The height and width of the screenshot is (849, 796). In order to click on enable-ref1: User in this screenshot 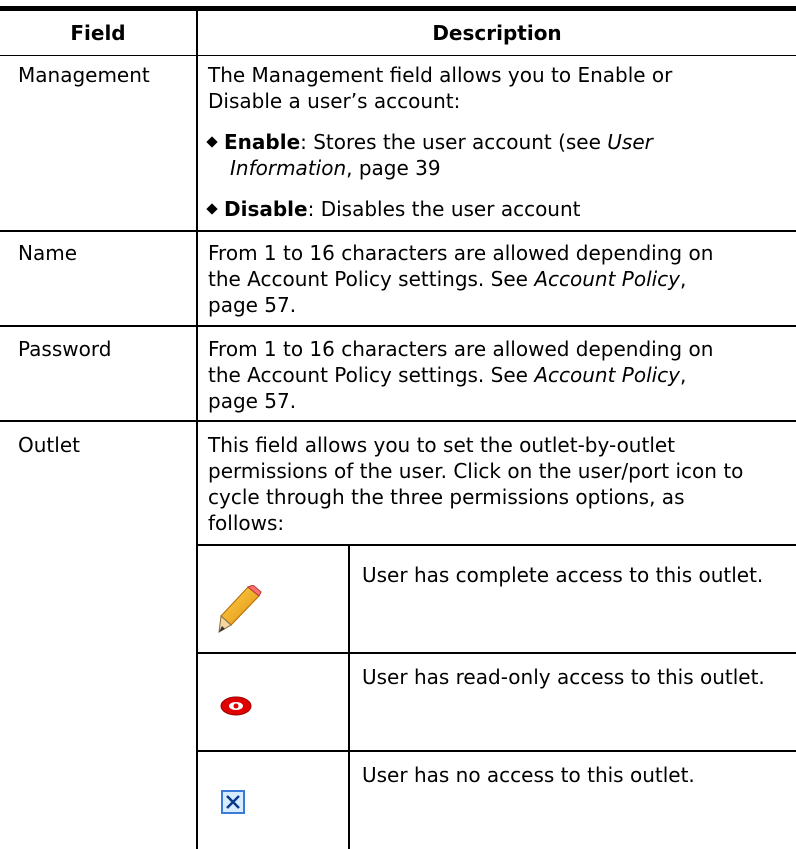, I will do `click(630, 142)`.